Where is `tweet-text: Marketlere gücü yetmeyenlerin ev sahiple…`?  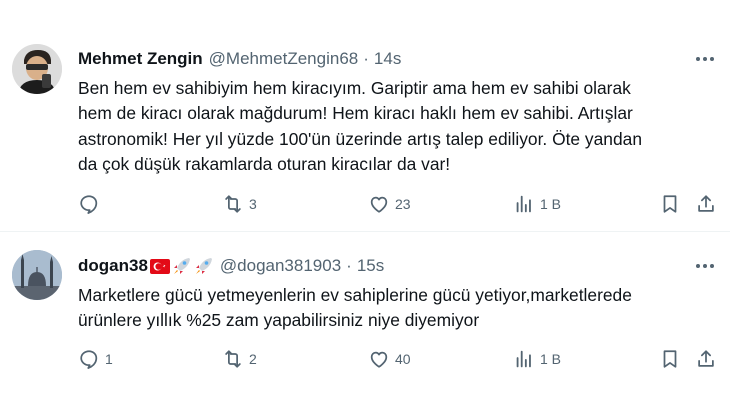
tweet-text: Marketlere gücü yetmeyenlerin ev sahiple… is located at coordinates (398, 308).